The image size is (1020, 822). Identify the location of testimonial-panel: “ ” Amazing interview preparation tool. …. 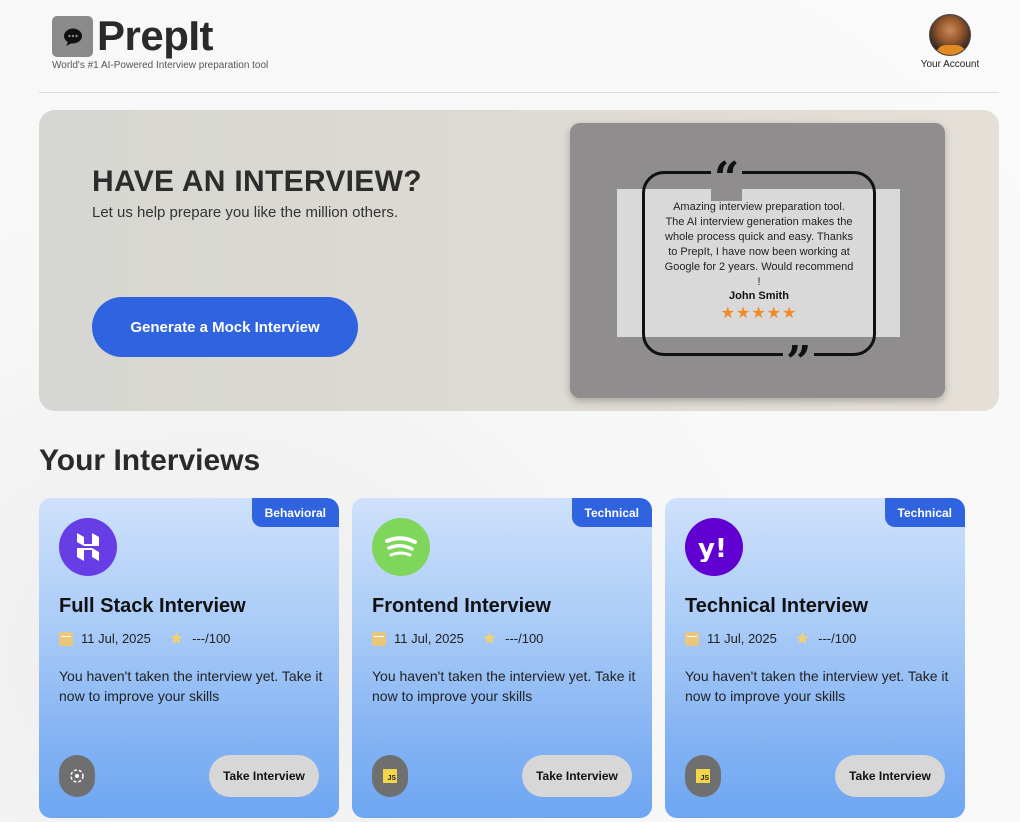
(757, 260).